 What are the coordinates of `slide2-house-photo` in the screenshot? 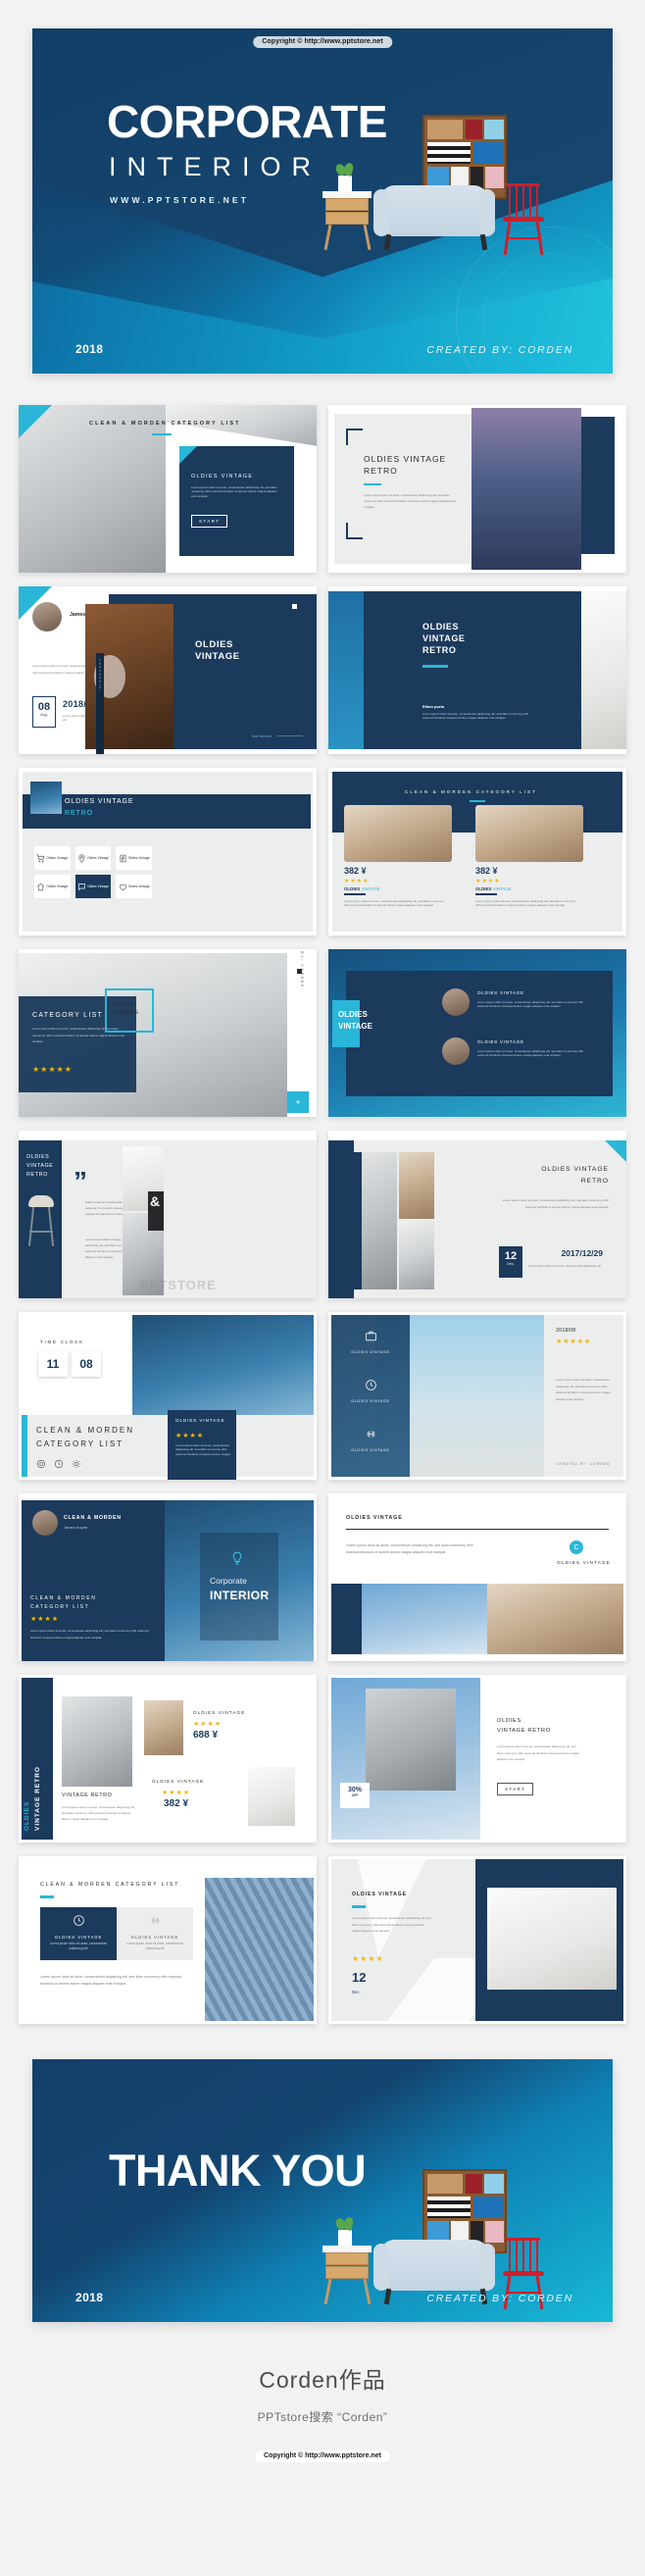 It's located at (526, 489).